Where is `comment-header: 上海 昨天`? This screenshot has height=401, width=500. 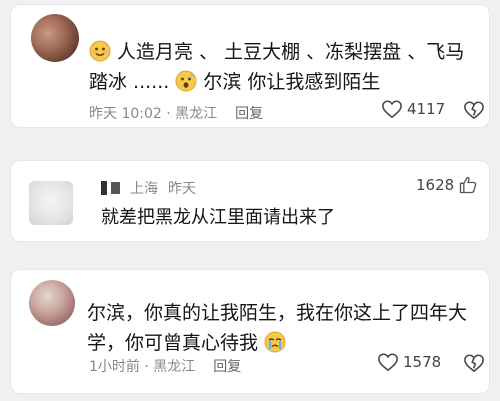 comment-header: 上海 昨天 is located at coordinates (148, 188).